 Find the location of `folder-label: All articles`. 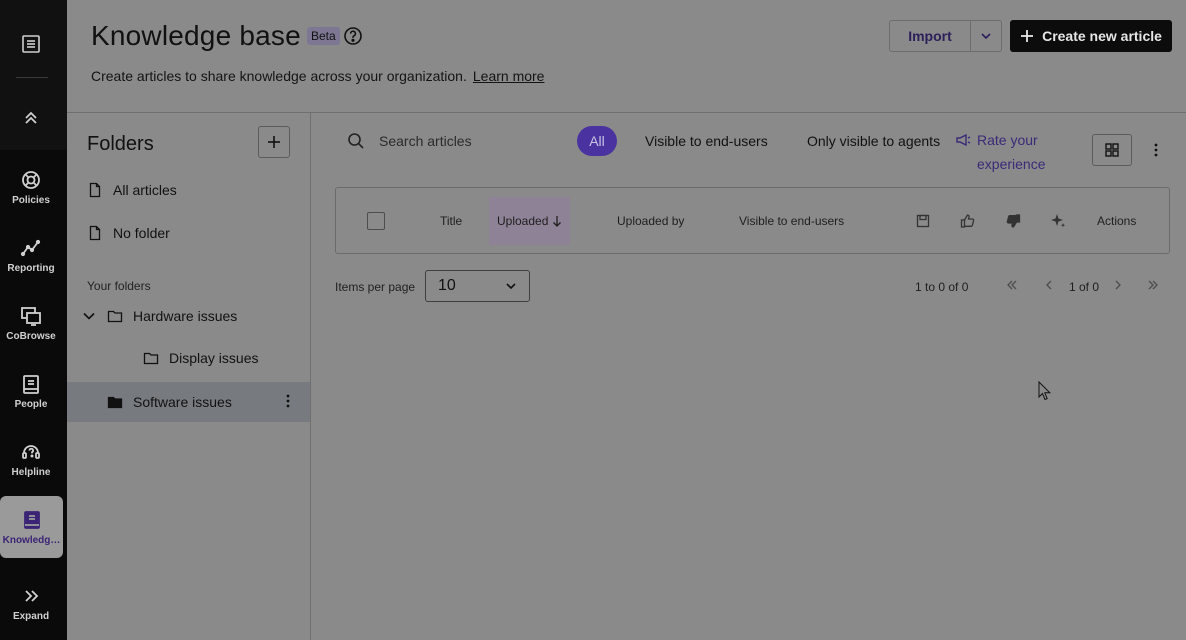

folder-label: All articles is located at coordinates (145, 190).